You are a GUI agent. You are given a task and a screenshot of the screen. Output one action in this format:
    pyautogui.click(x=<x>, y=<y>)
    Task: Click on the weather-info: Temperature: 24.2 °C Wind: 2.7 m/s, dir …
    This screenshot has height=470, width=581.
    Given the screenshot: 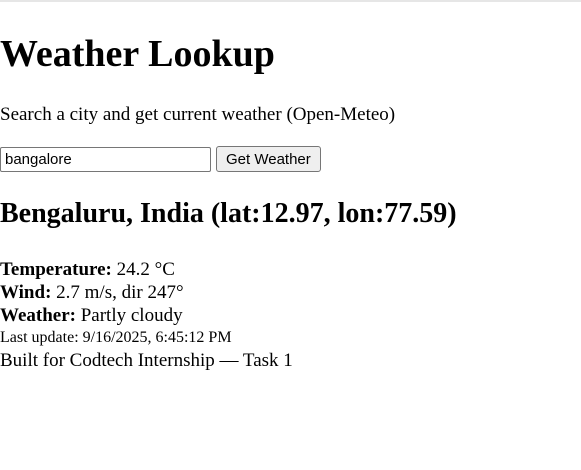 What is the action you would take?
    pyautogui.click(x=146, y=315)
    